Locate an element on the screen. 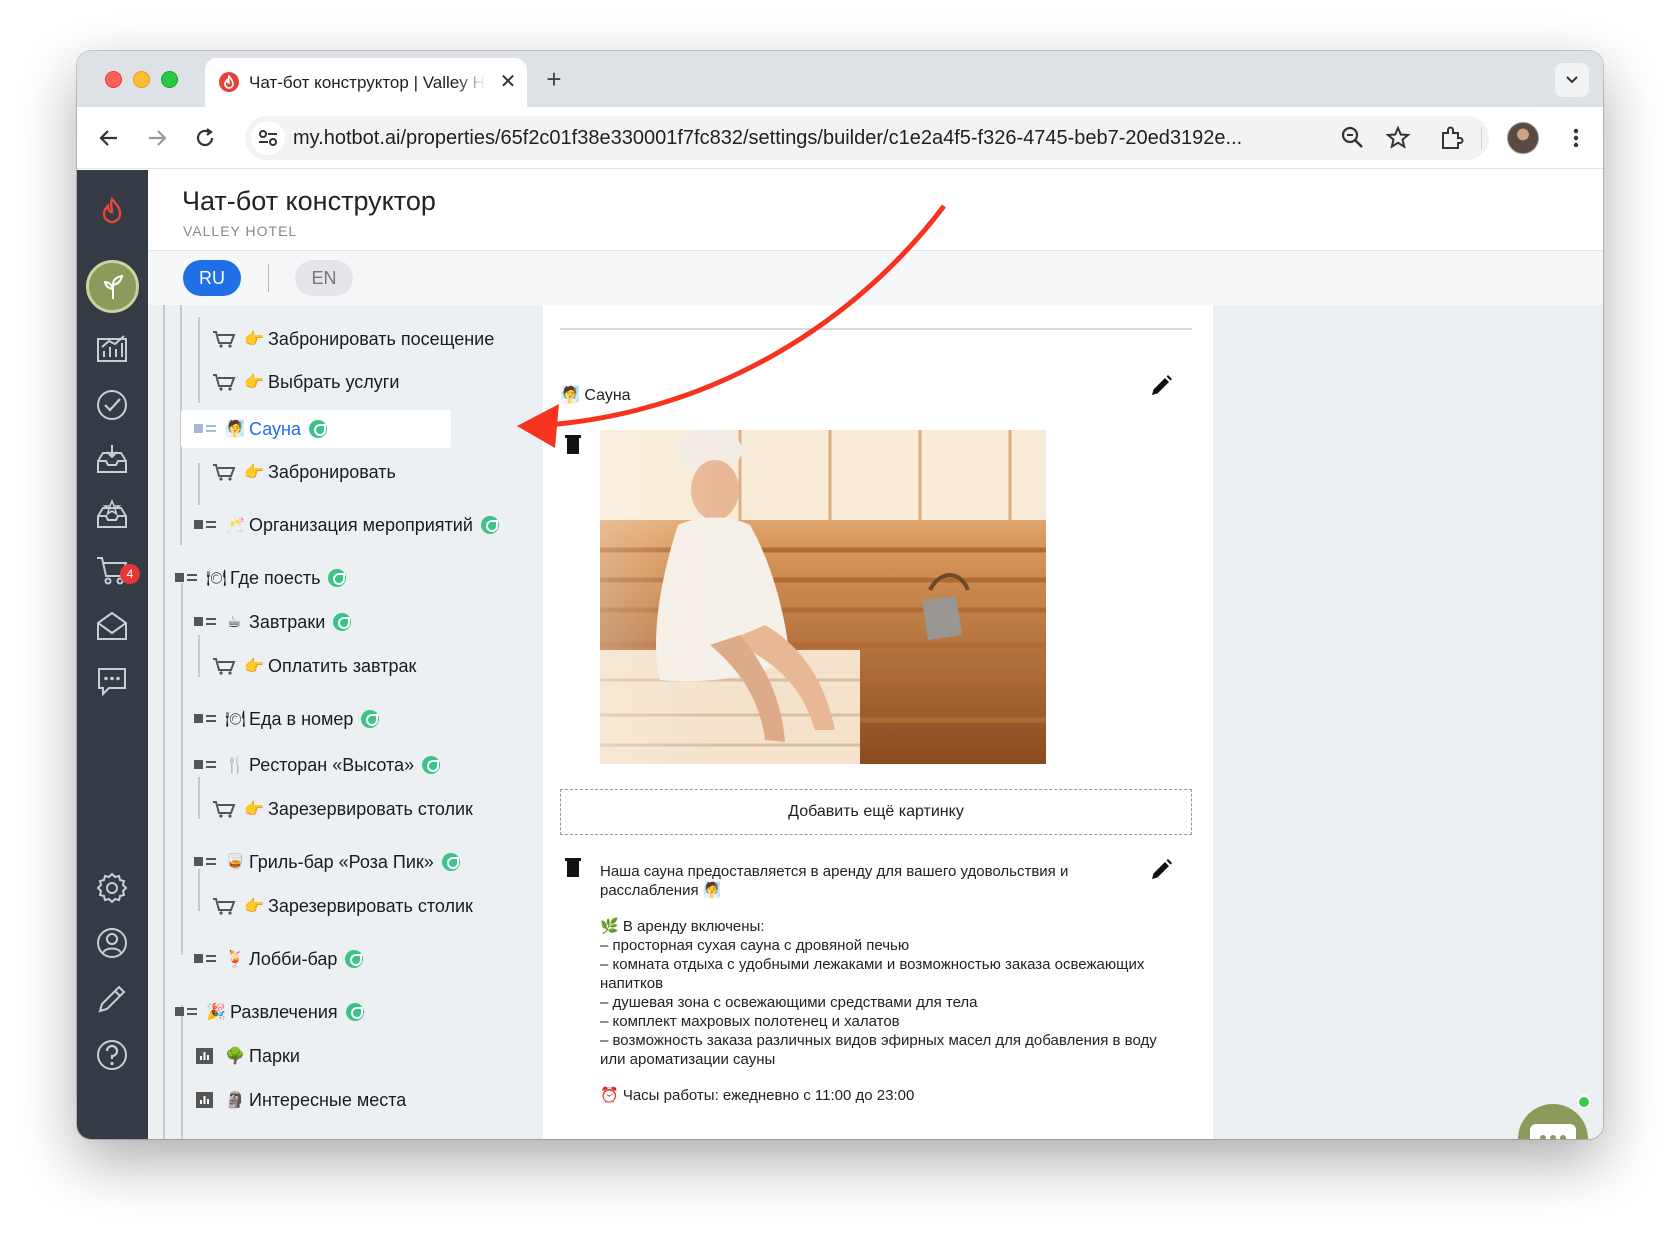  chat-launcher-button is located at coordinates (1553, 1121).